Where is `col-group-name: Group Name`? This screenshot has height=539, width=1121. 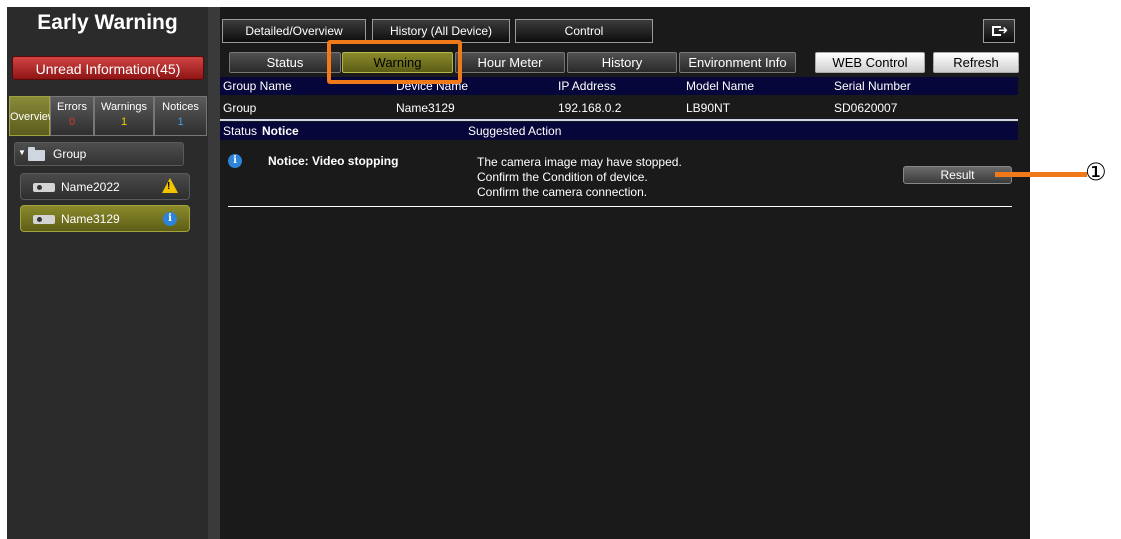 col-group-name: Group Name is located at coordinates (257, 86).